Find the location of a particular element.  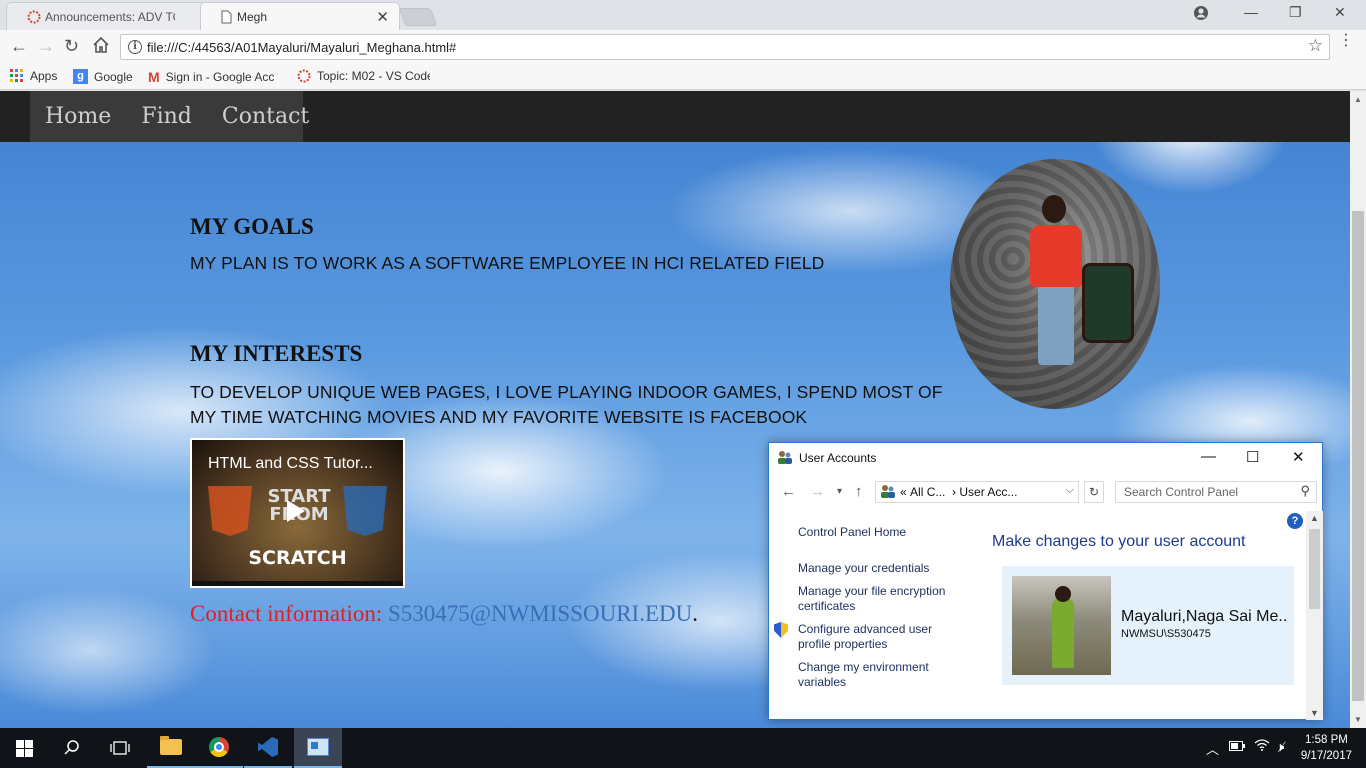

clock: 1:58 PM 9/17/2017 is located at coordinates (1326, 748).